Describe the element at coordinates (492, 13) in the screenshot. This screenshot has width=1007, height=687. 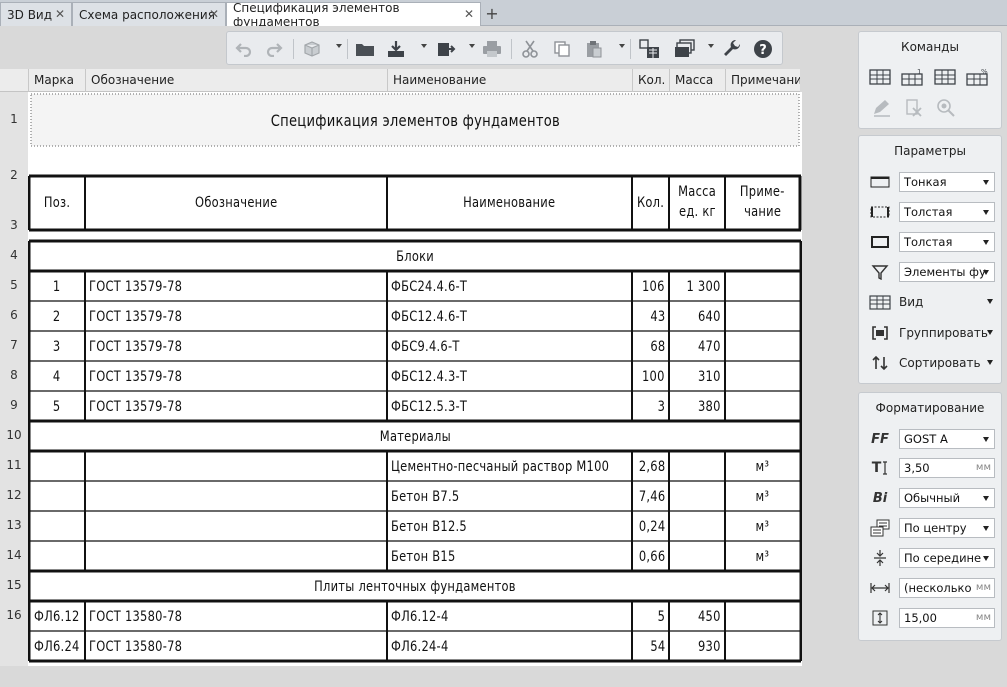
I see `add-tab-icon: +` at that location.